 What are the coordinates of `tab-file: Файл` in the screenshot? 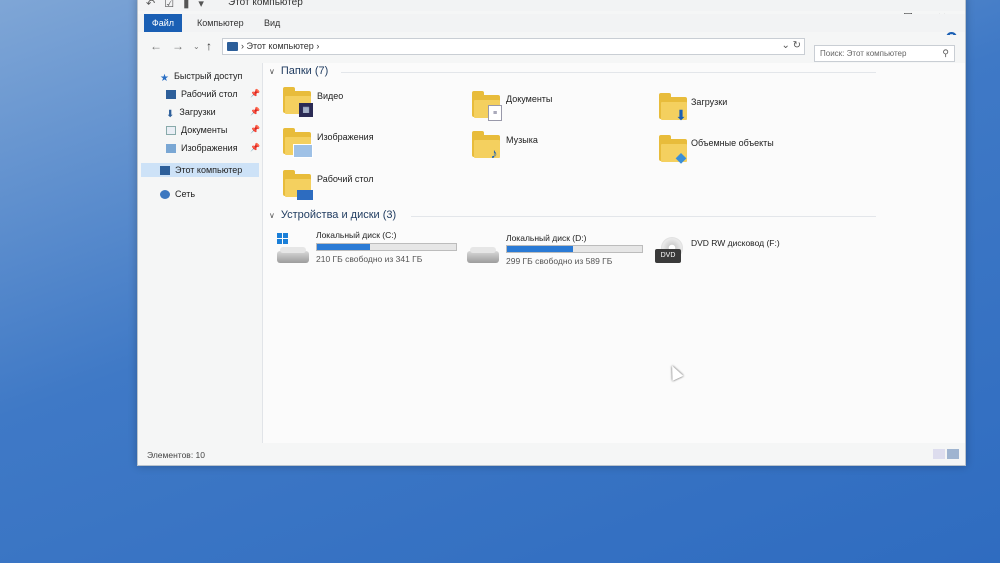 It's located at (163, 23).